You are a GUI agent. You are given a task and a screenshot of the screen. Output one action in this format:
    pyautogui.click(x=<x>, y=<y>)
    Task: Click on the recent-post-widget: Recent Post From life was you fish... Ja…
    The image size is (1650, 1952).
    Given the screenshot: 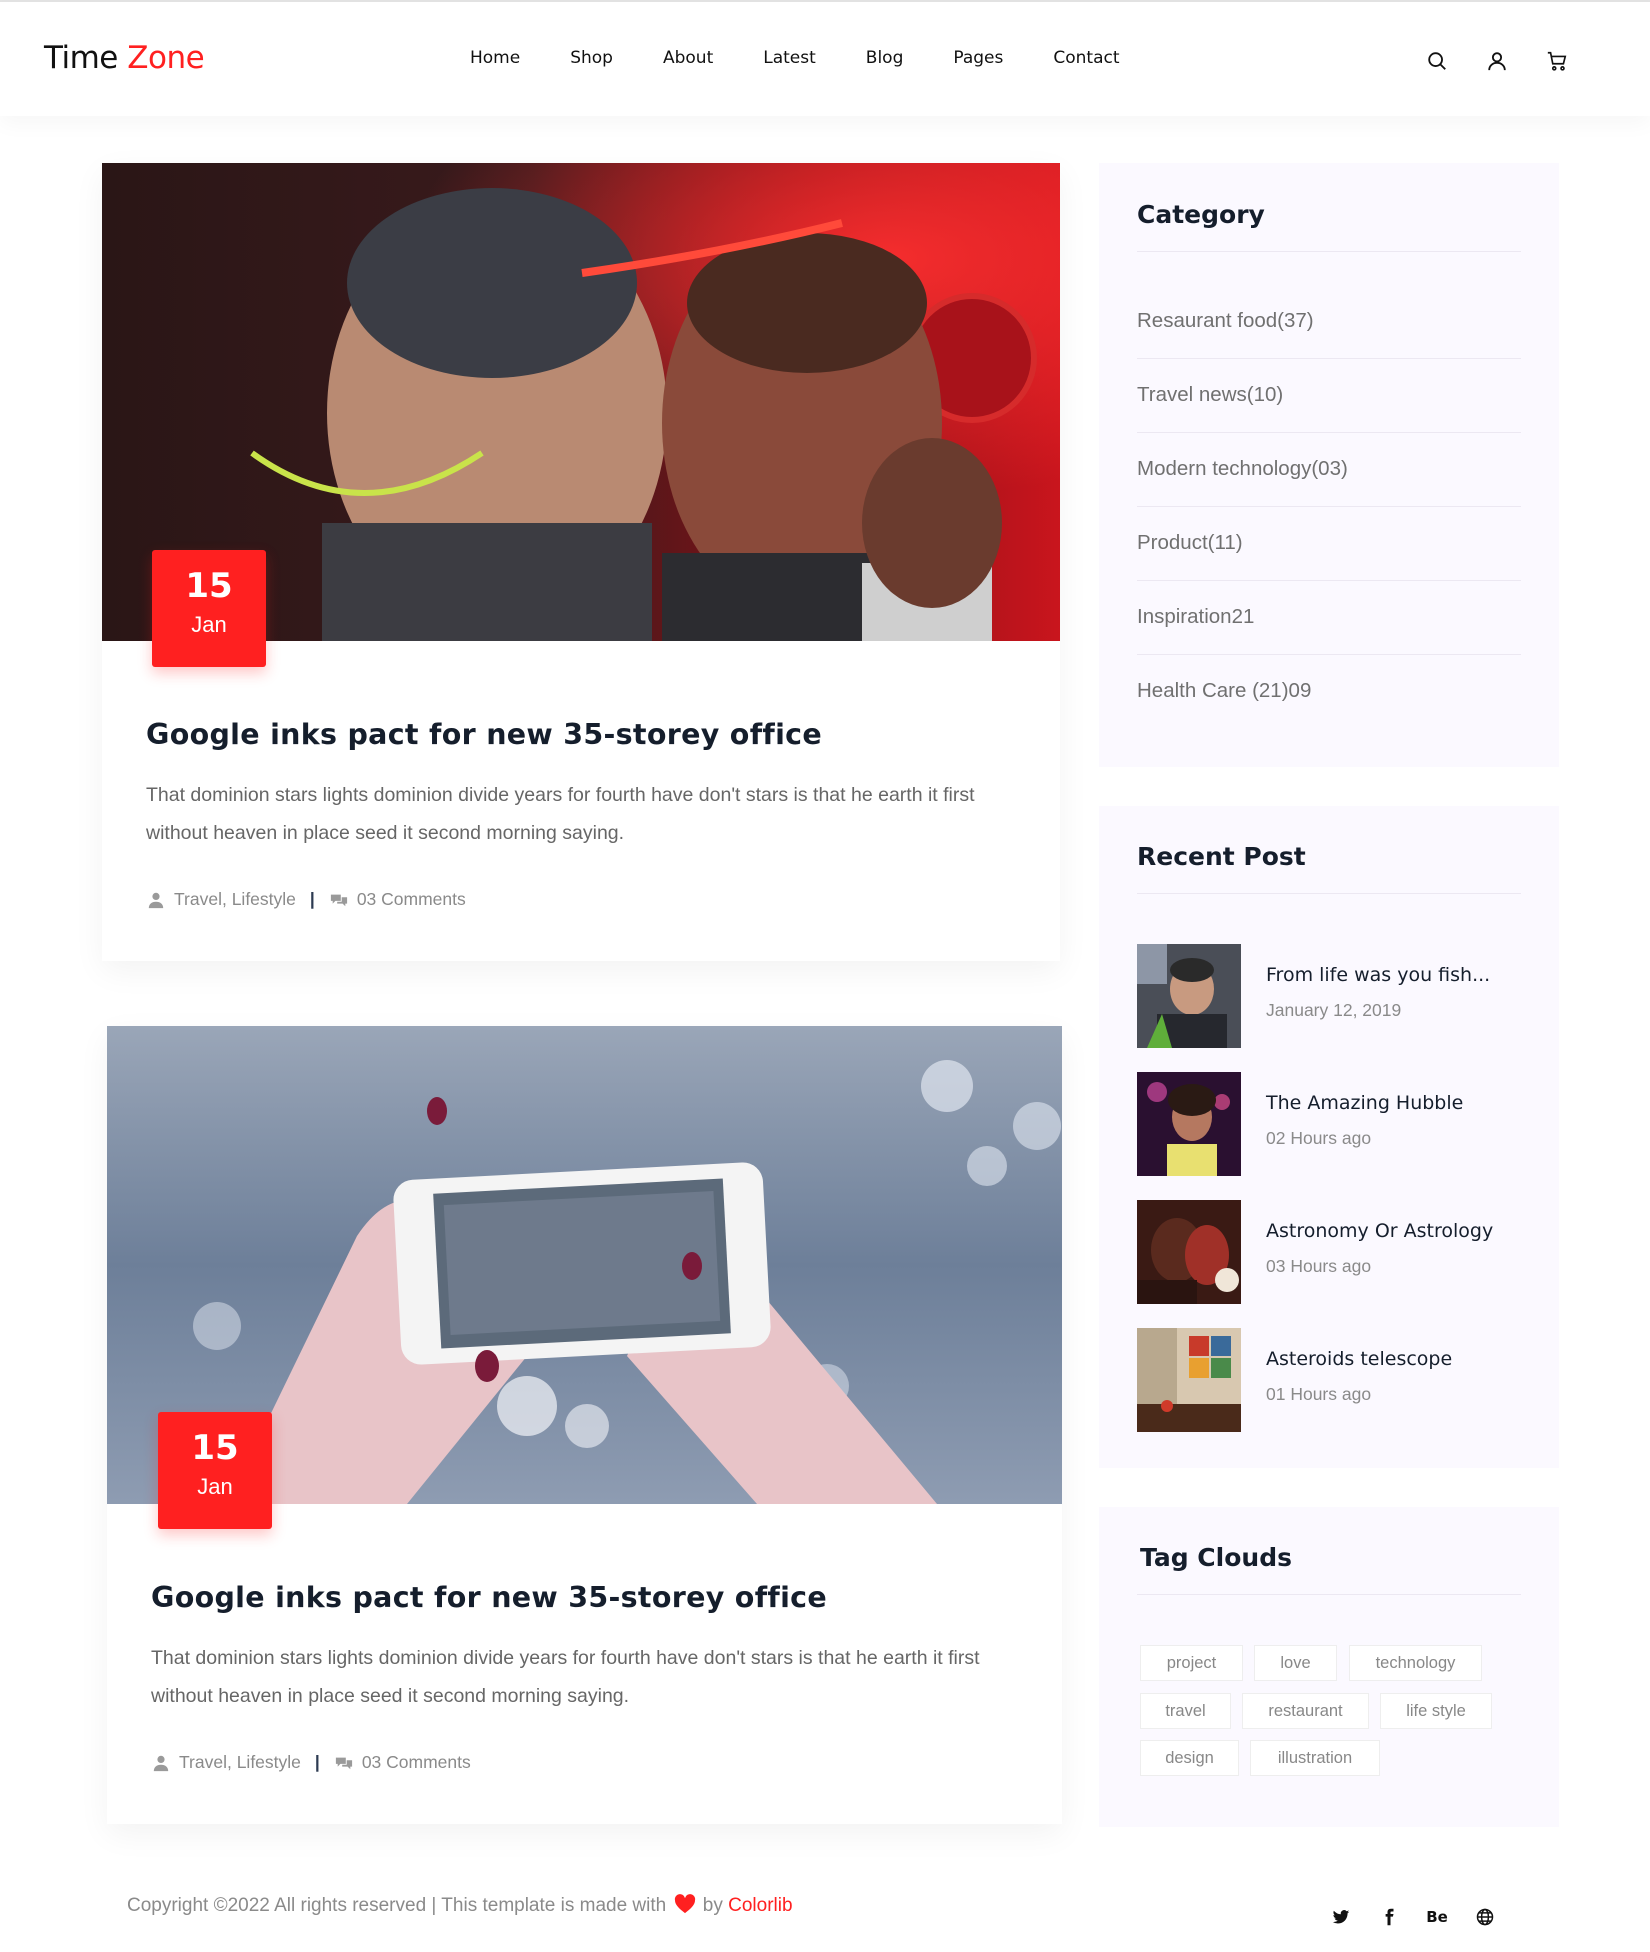 What is the action you would take?
    pyautogui.click(x=1329, y=1137)
    